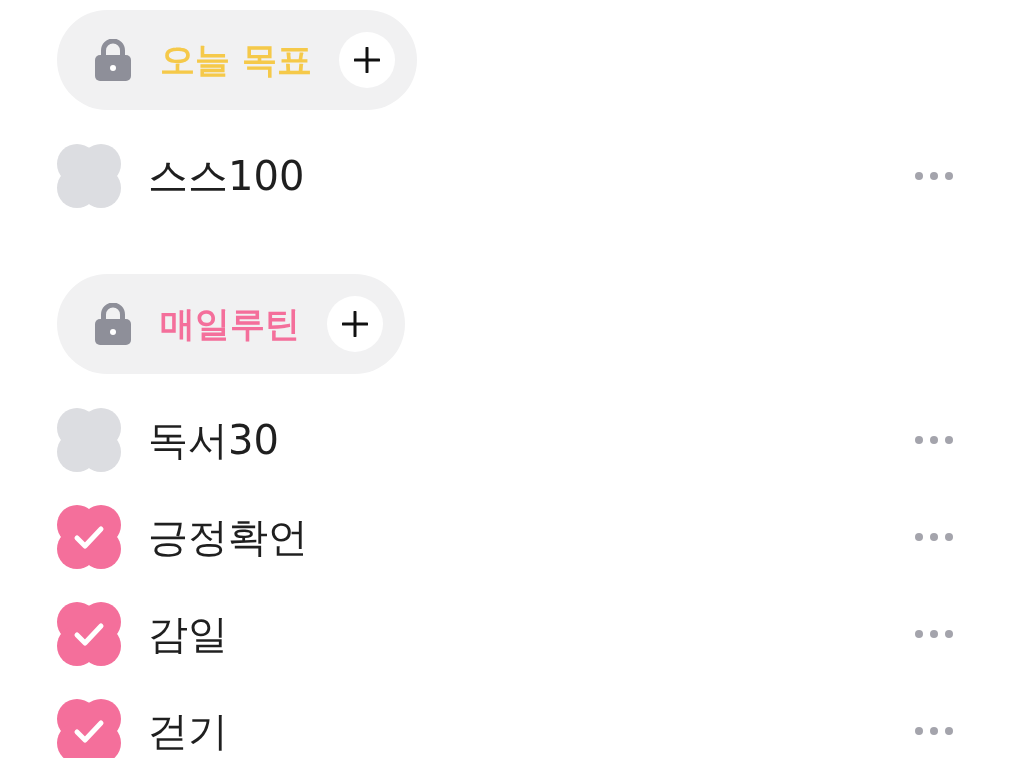 This screenshot has height=758, width=1026. Describe the element at coordinates (236, 60) in the screenshot. I see `section-title: 오늘 목표` at that location.